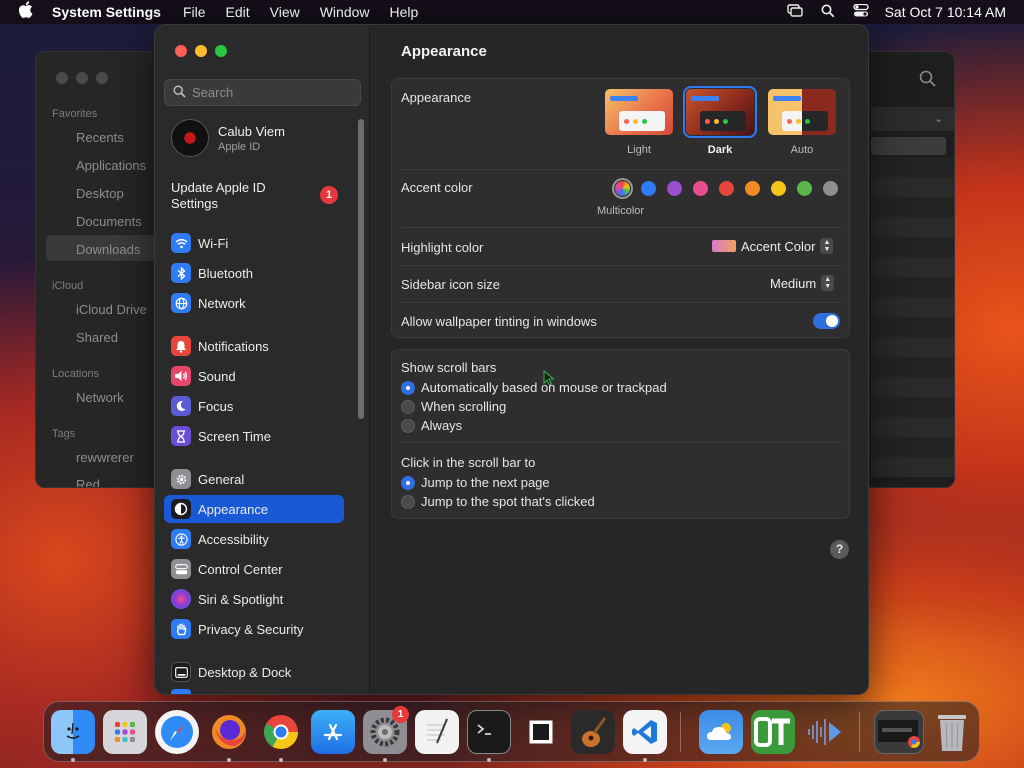 Image resolution: width=1024 pixels, height=768 pixels. I want to click on finder-item-downloads: Downloads, so click(108, 249).